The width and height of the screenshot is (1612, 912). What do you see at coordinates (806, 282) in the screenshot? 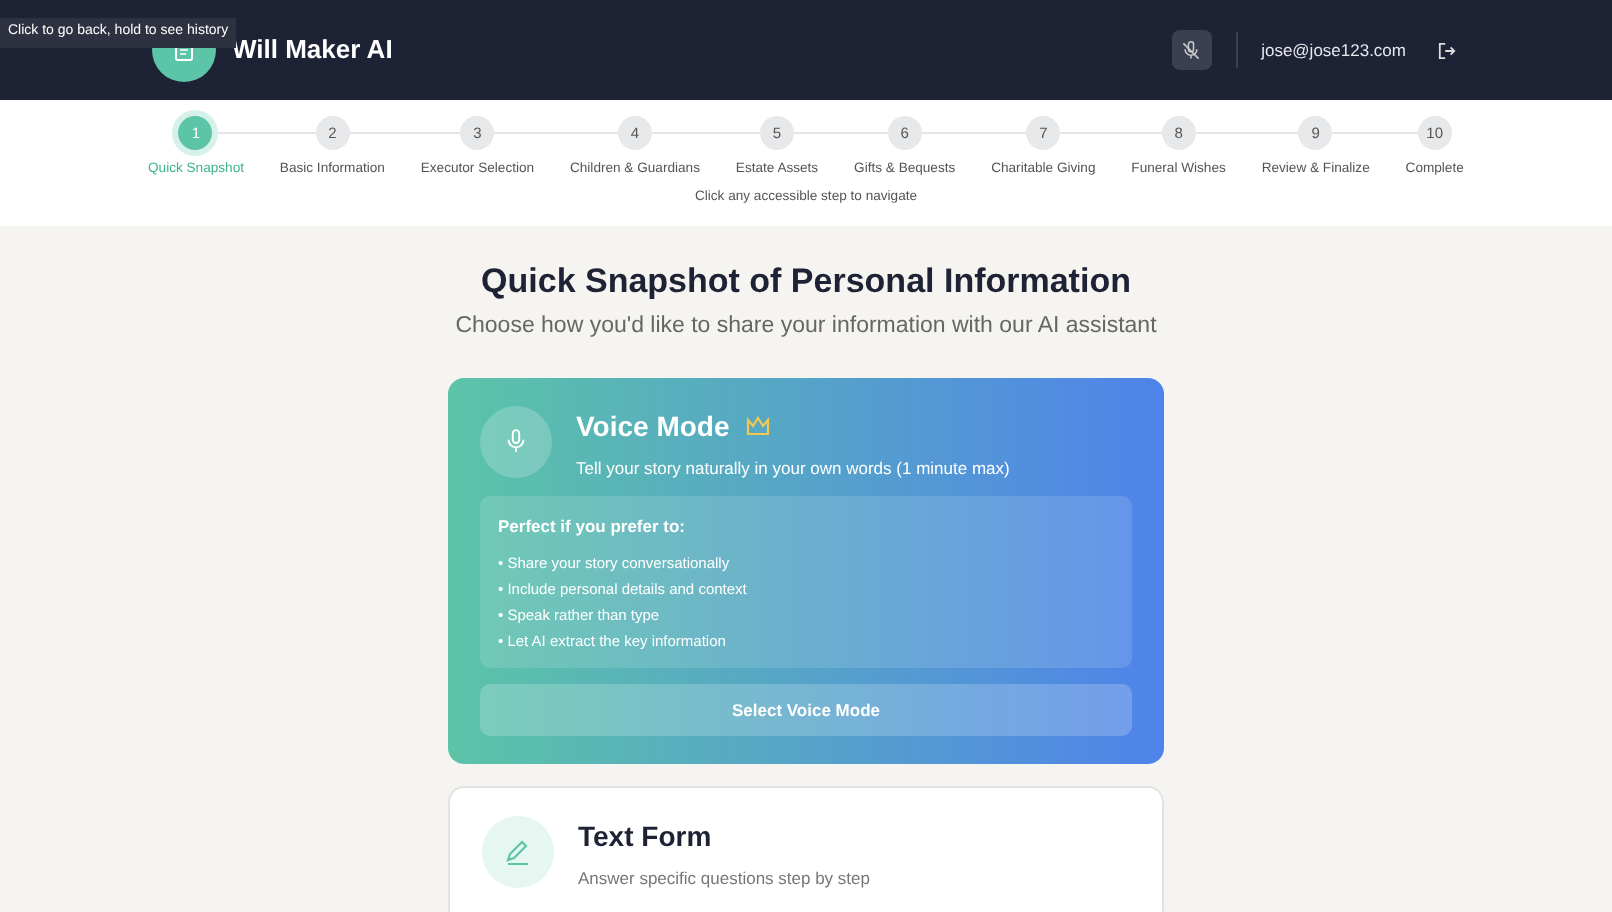
I see `page-title: Quick Snapshot of Personal Information` at bounding box center [806, 282].